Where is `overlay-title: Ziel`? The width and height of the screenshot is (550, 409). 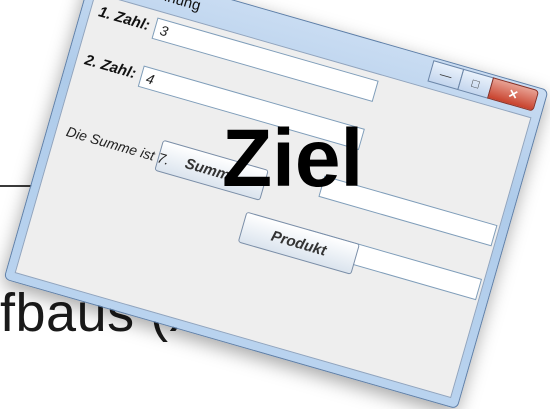
overlay-title: Ziel is located at coordinates (293, 158).